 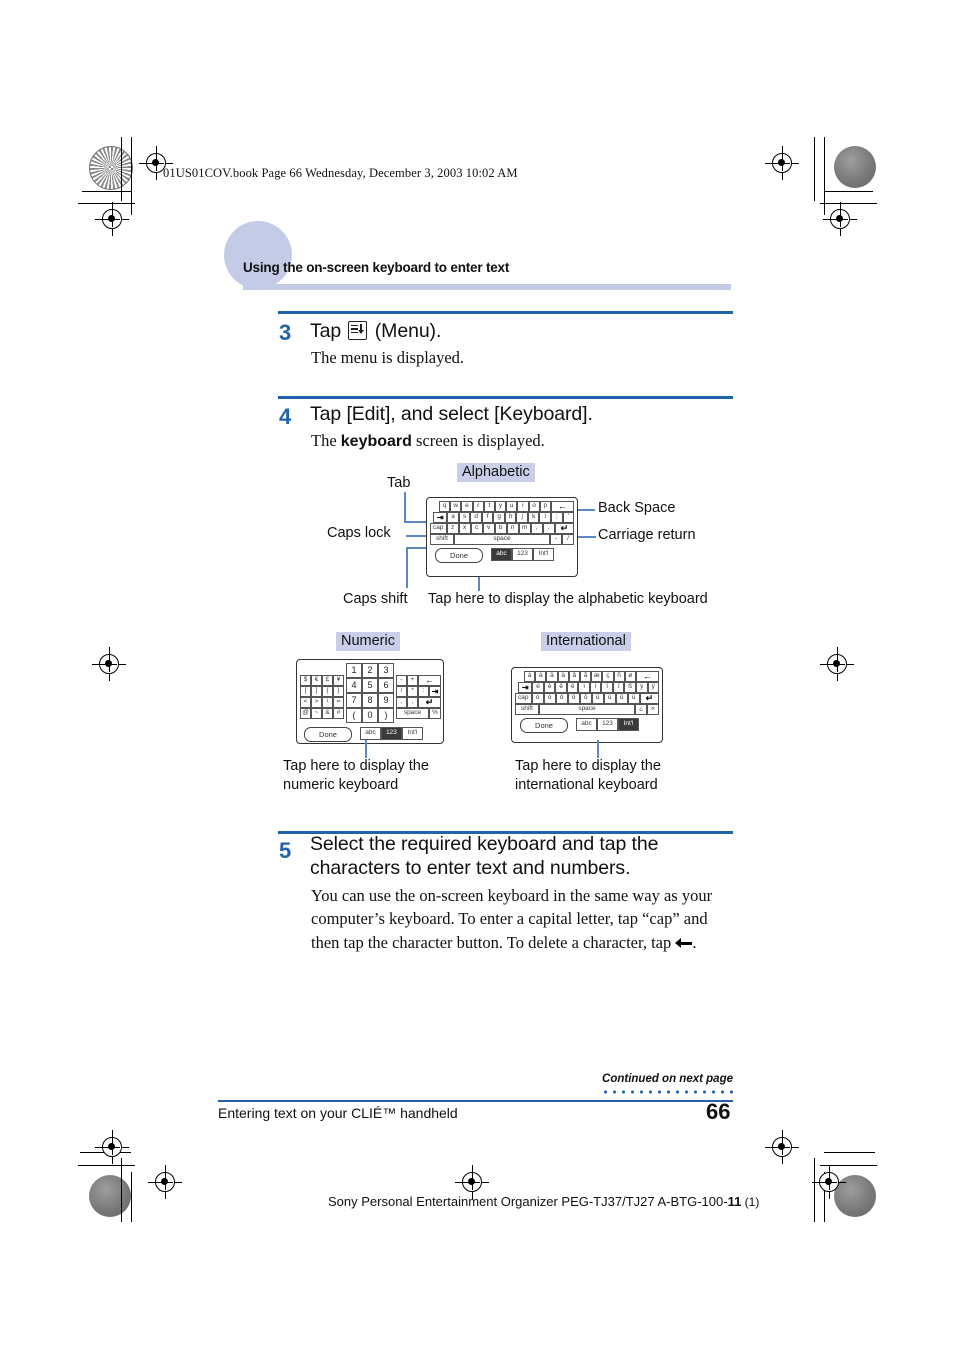 What do you see at coordinates (510, 517) in the screenshot?
I see `key-h: h` at bounding box center [510, 517].